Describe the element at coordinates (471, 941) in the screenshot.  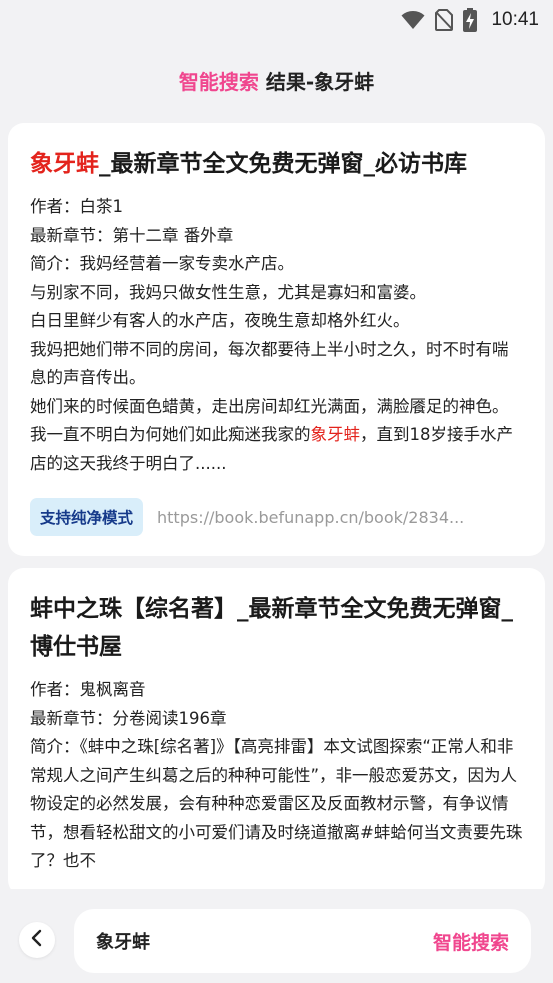
I see `smart-search-button: 智能搜索` at that location.